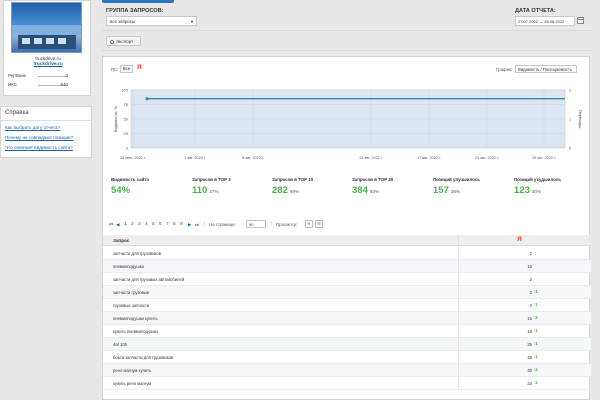 The height and width of the screenshot is (400, 600). I want to click on stat-value: 110, so click(200, 190).